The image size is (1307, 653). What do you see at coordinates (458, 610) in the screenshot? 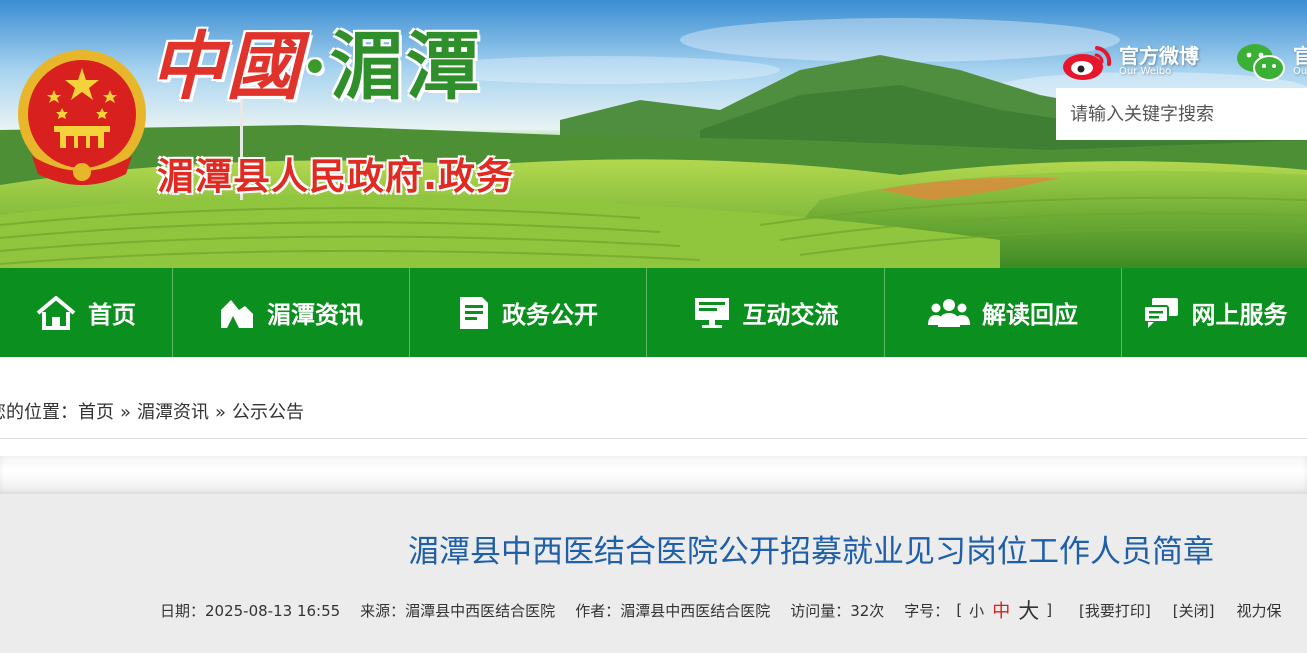
I see `article-source: 来源：湄潭县中西医结合医院` at bounding box center [458, 610].